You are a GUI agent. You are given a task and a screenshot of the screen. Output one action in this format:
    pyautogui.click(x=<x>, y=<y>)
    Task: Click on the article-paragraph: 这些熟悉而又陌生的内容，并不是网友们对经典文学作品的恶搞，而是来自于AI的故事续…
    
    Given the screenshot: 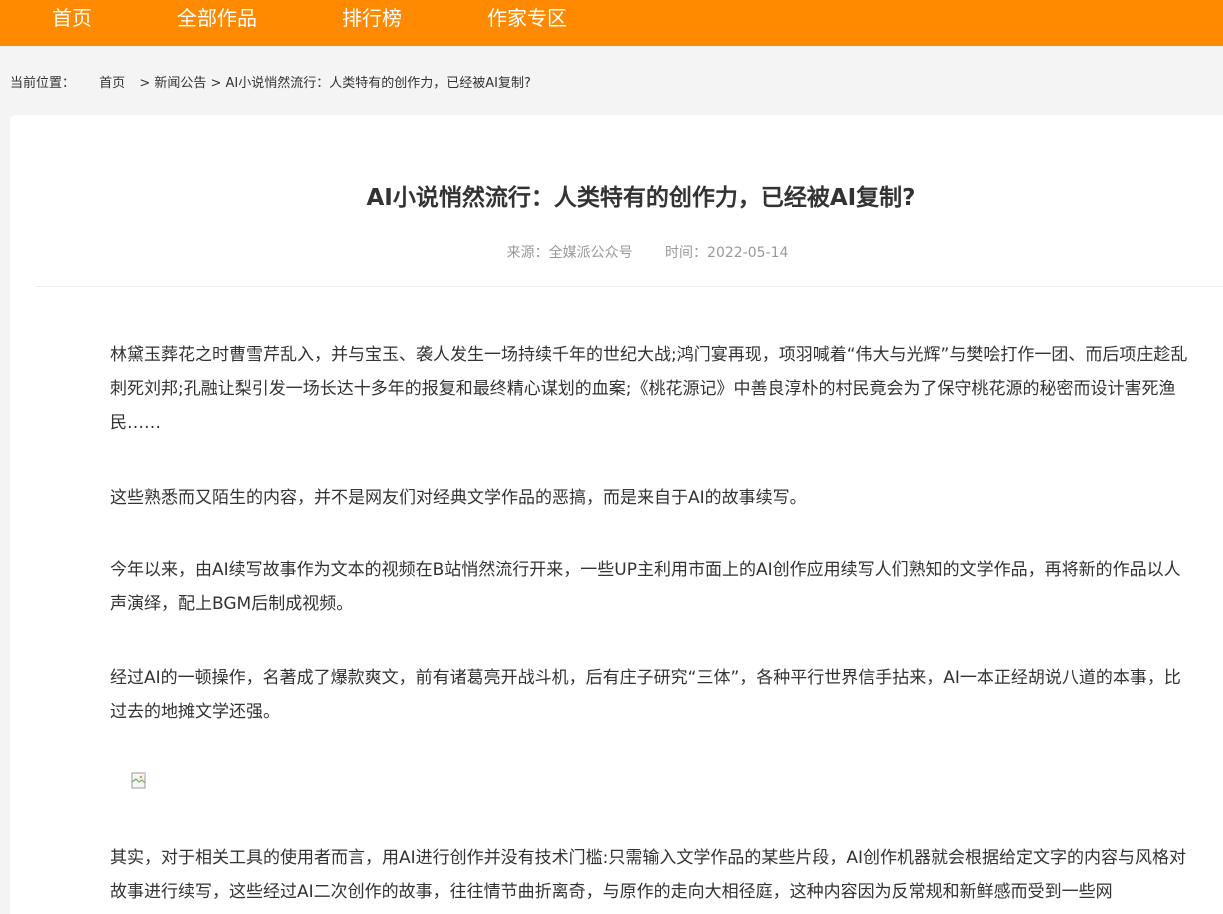 What is the action you would take?
    pyautogui.click(x=458, y=498)
    